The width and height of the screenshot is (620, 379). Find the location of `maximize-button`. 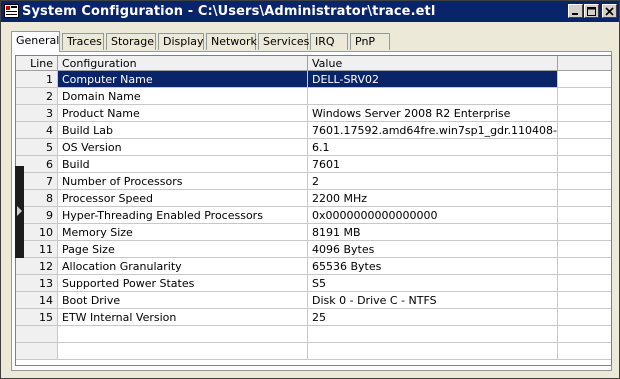

maximize-button is located at coordinates (591, 11).